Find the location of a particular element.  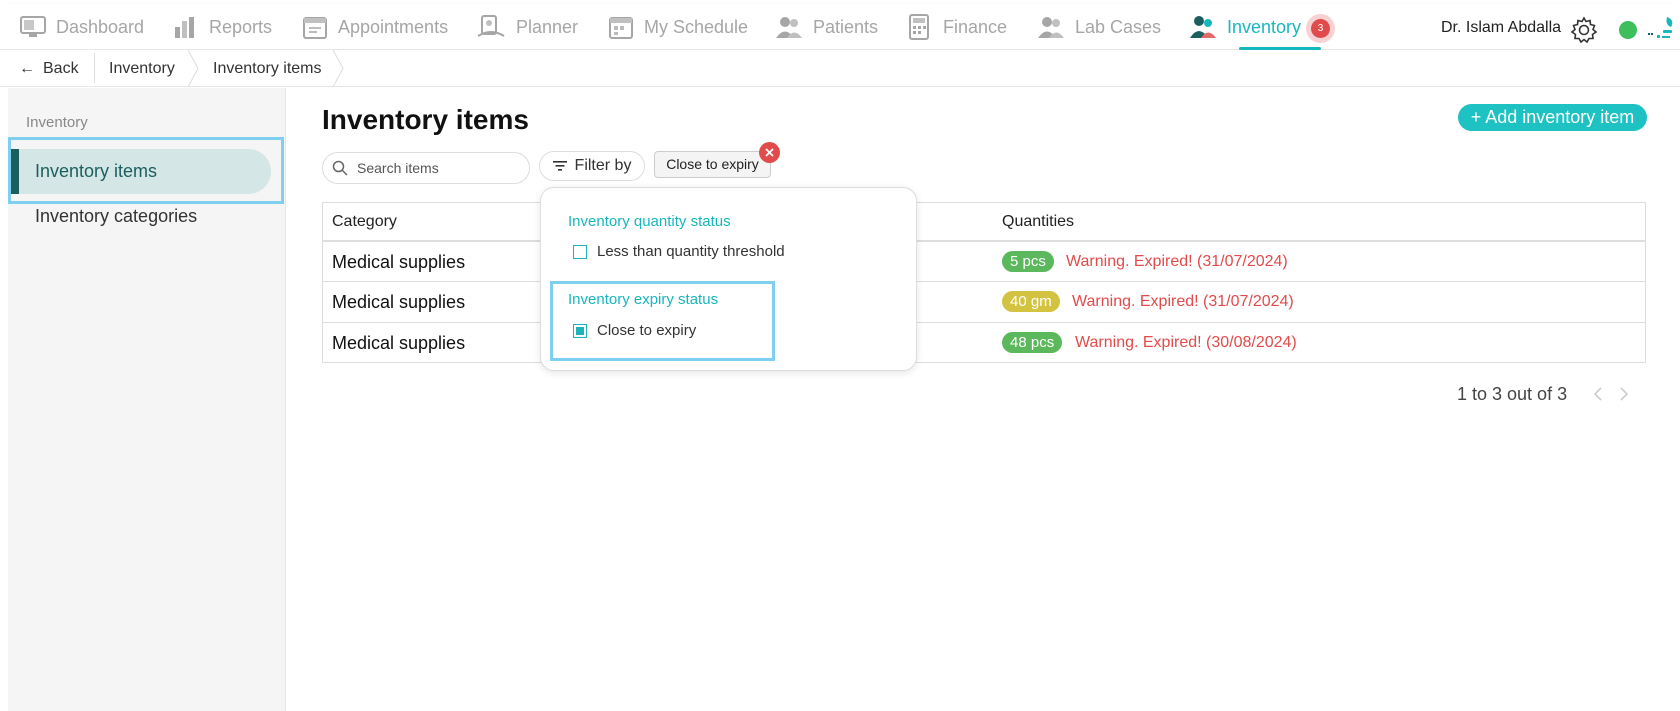

column-header-category: Category is located at coordinates (364, 222).